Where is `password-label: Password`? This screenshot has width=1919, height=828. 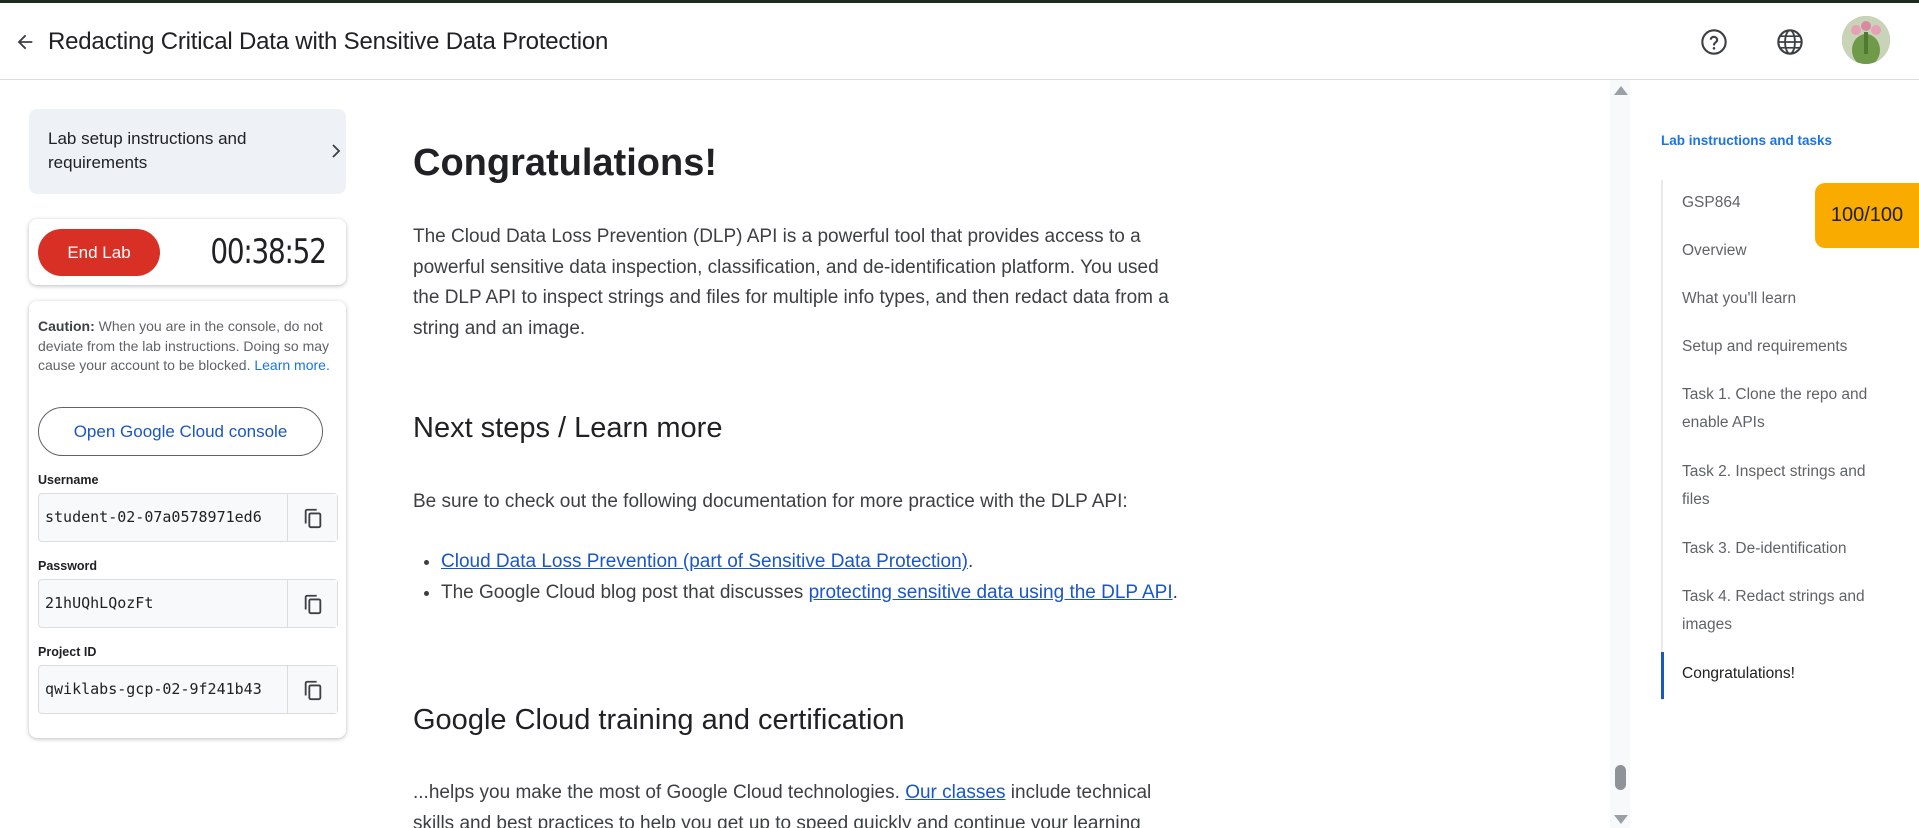 password-label: Password is located at coordinates (68, 566).